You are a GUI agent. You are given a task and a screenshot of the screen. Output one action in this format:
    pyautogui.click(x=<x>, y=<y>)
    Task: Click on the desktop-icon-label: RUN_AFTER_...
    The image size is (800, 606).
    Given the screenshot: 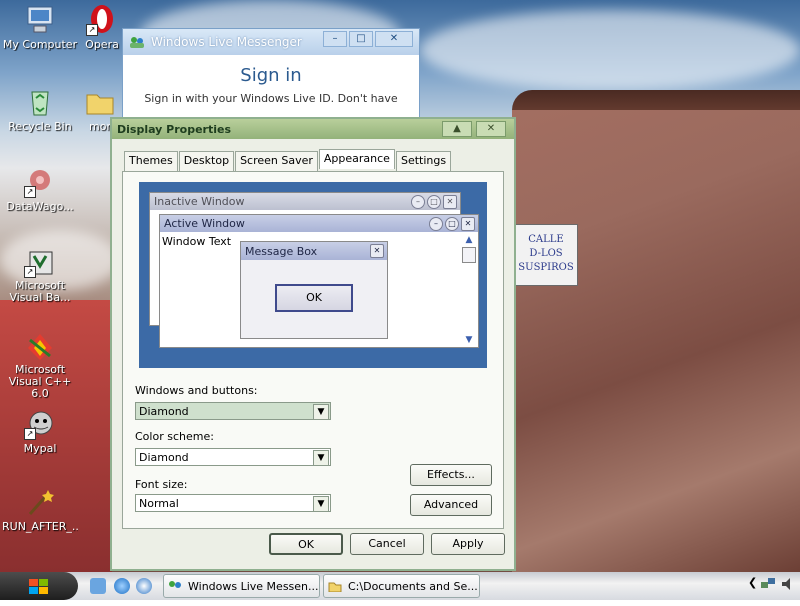 What is the action you would take?
    pyautogui.click(x=40, y=526)
    